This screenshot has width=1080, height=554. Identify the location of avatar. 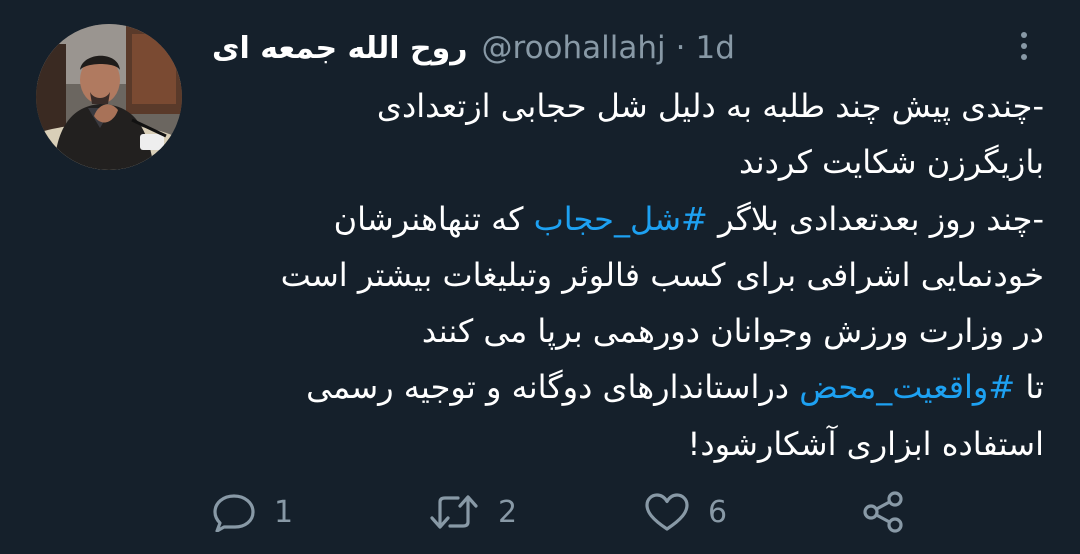
(109, 97).